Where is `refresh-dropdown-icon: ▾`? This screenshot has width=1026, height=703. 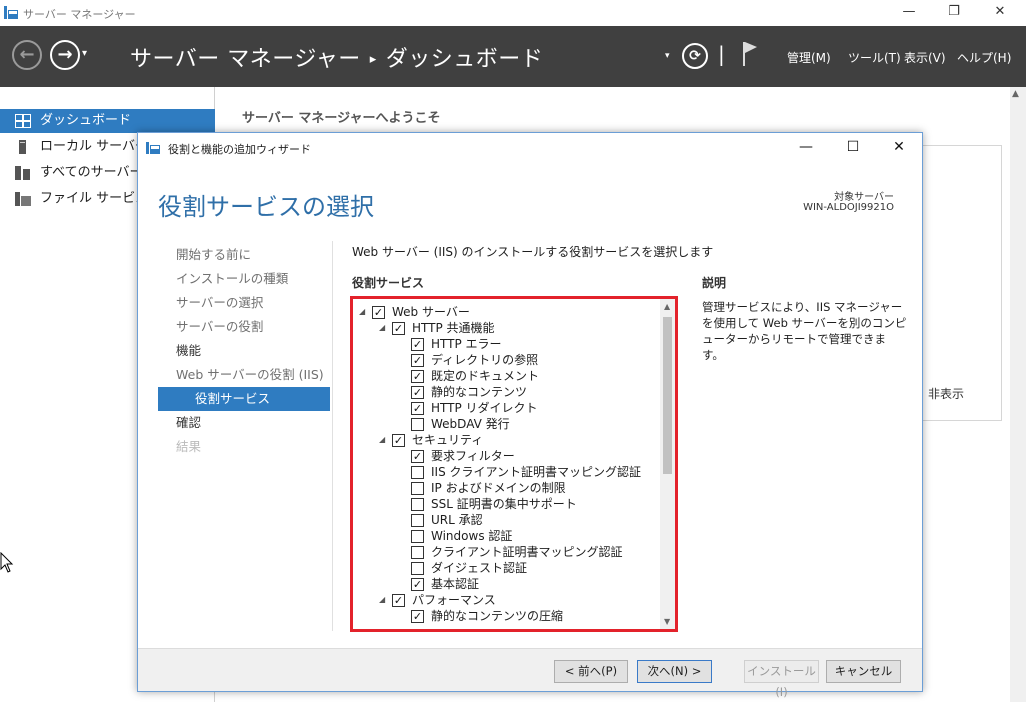
refresh-dropdown-icon: ▾ is located at coordinates (667, 56).